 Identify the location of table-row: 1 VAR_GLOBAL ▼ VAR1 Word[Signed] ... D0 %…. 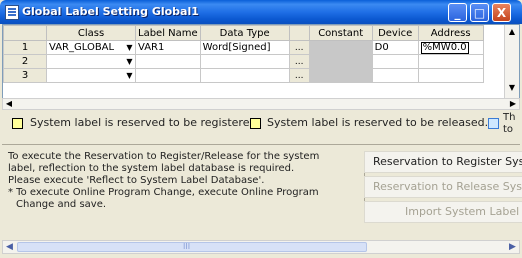
(243, 47).